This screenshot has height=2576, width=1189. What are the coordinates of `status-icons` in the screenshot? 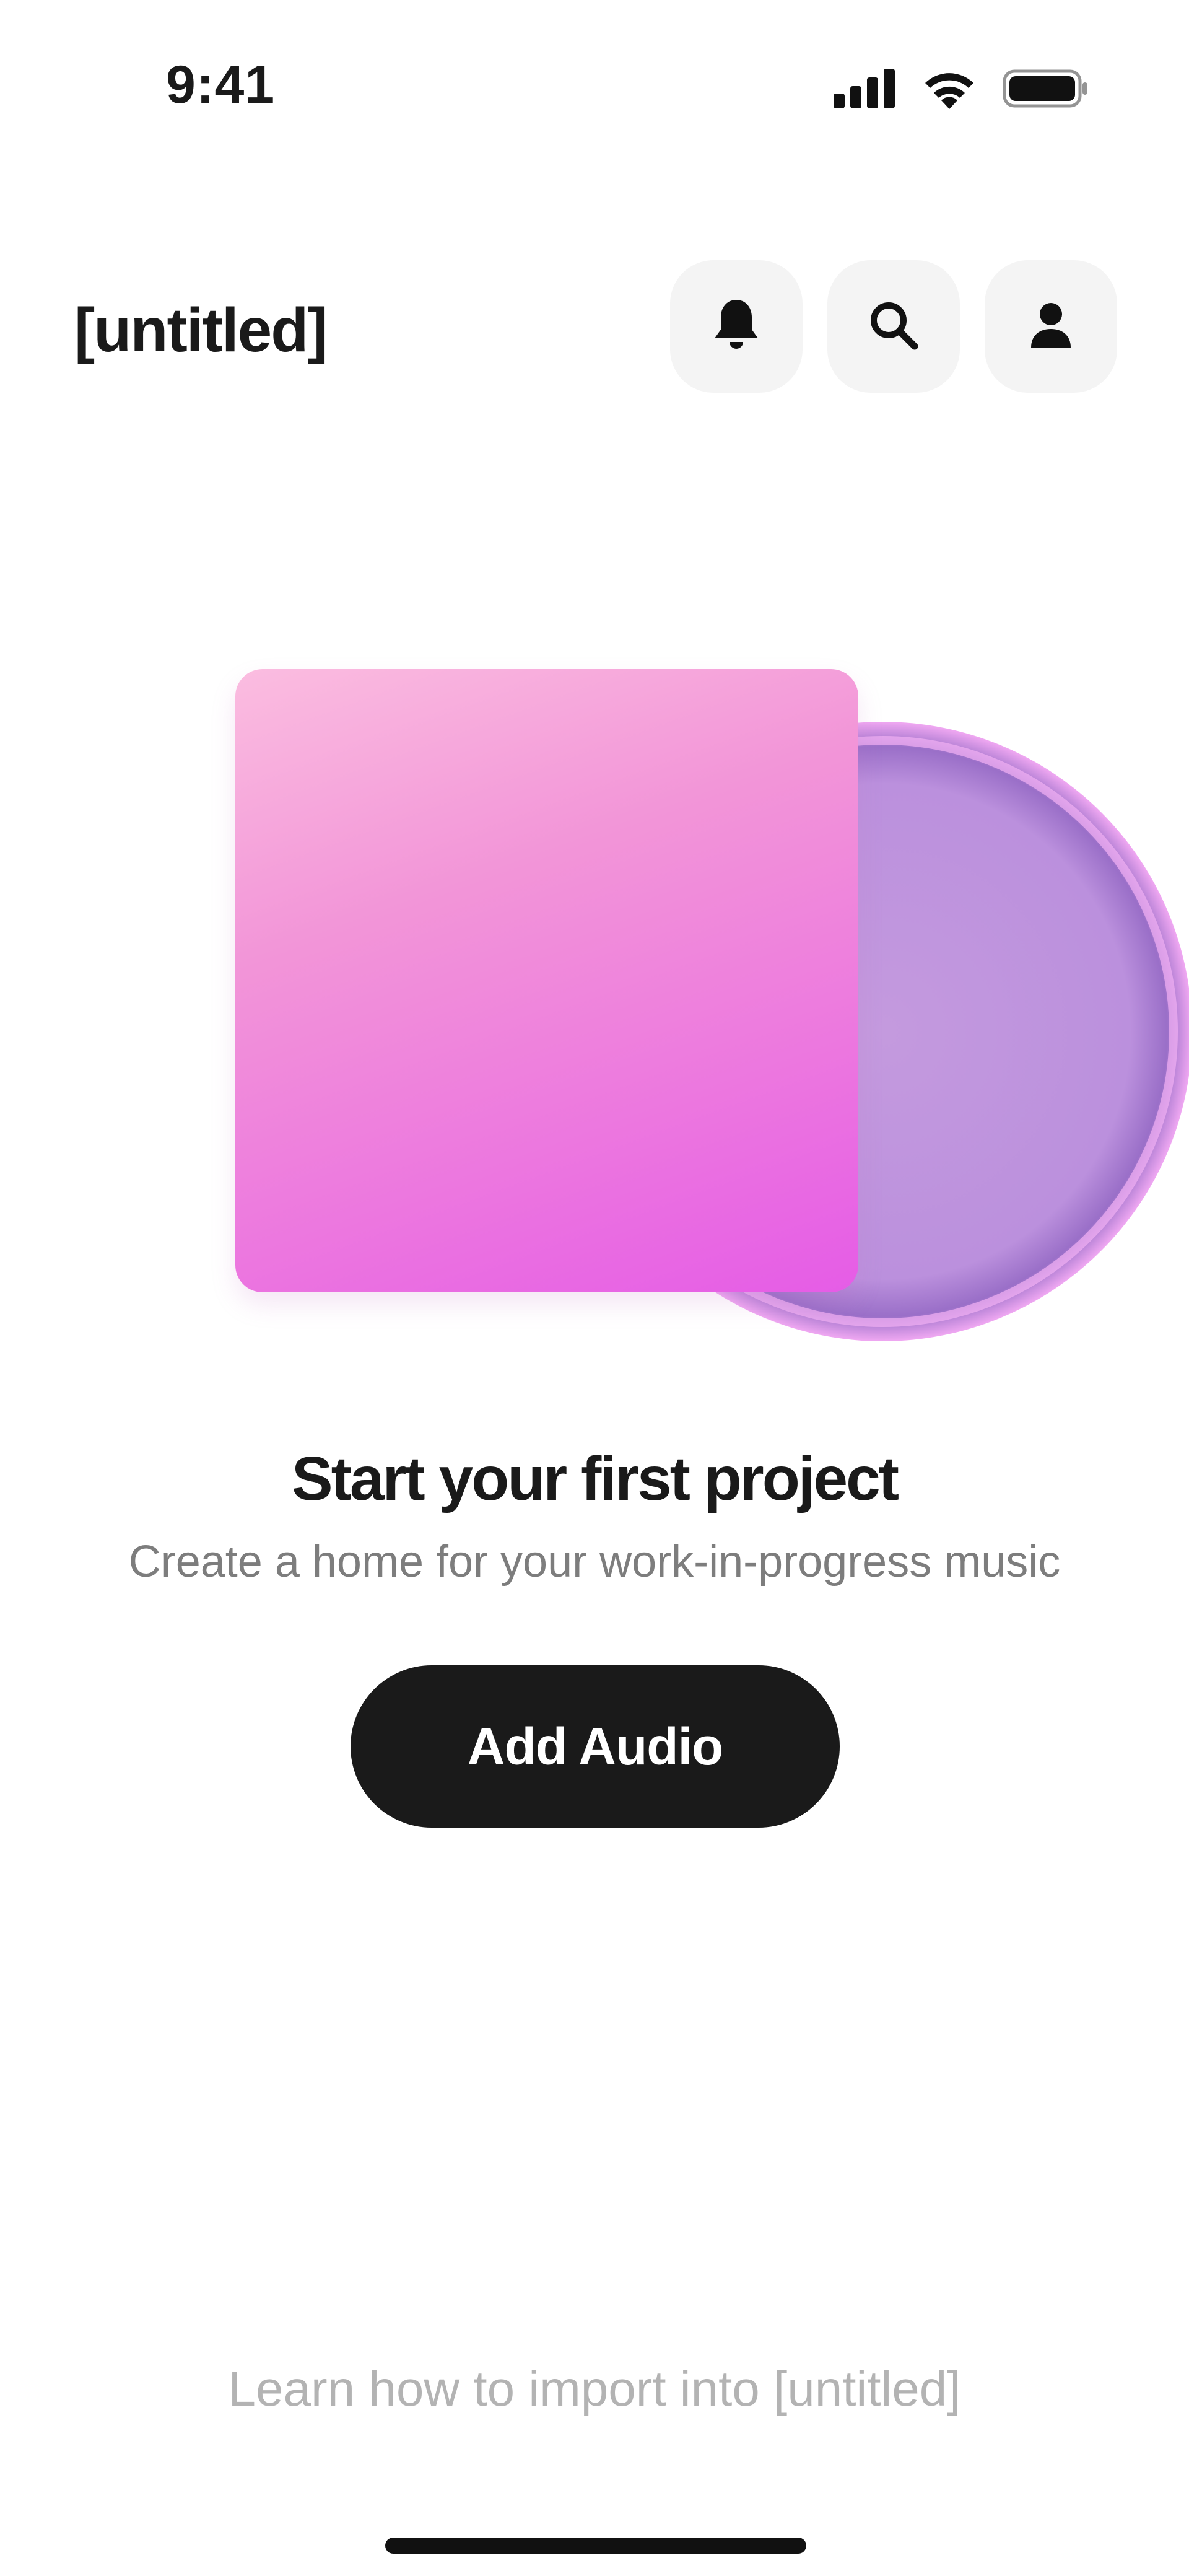 It's located at (962, 90).